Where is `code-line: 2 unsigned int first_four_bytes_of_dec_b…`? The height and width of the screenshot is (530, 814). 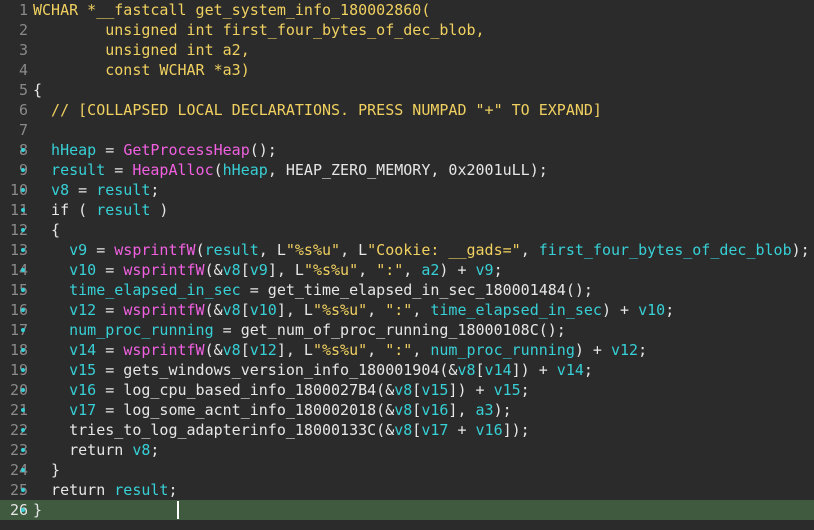
code-line: 2 unsigned int first_four_bytes_of_dec_b… is located at coordinates (407, 30).